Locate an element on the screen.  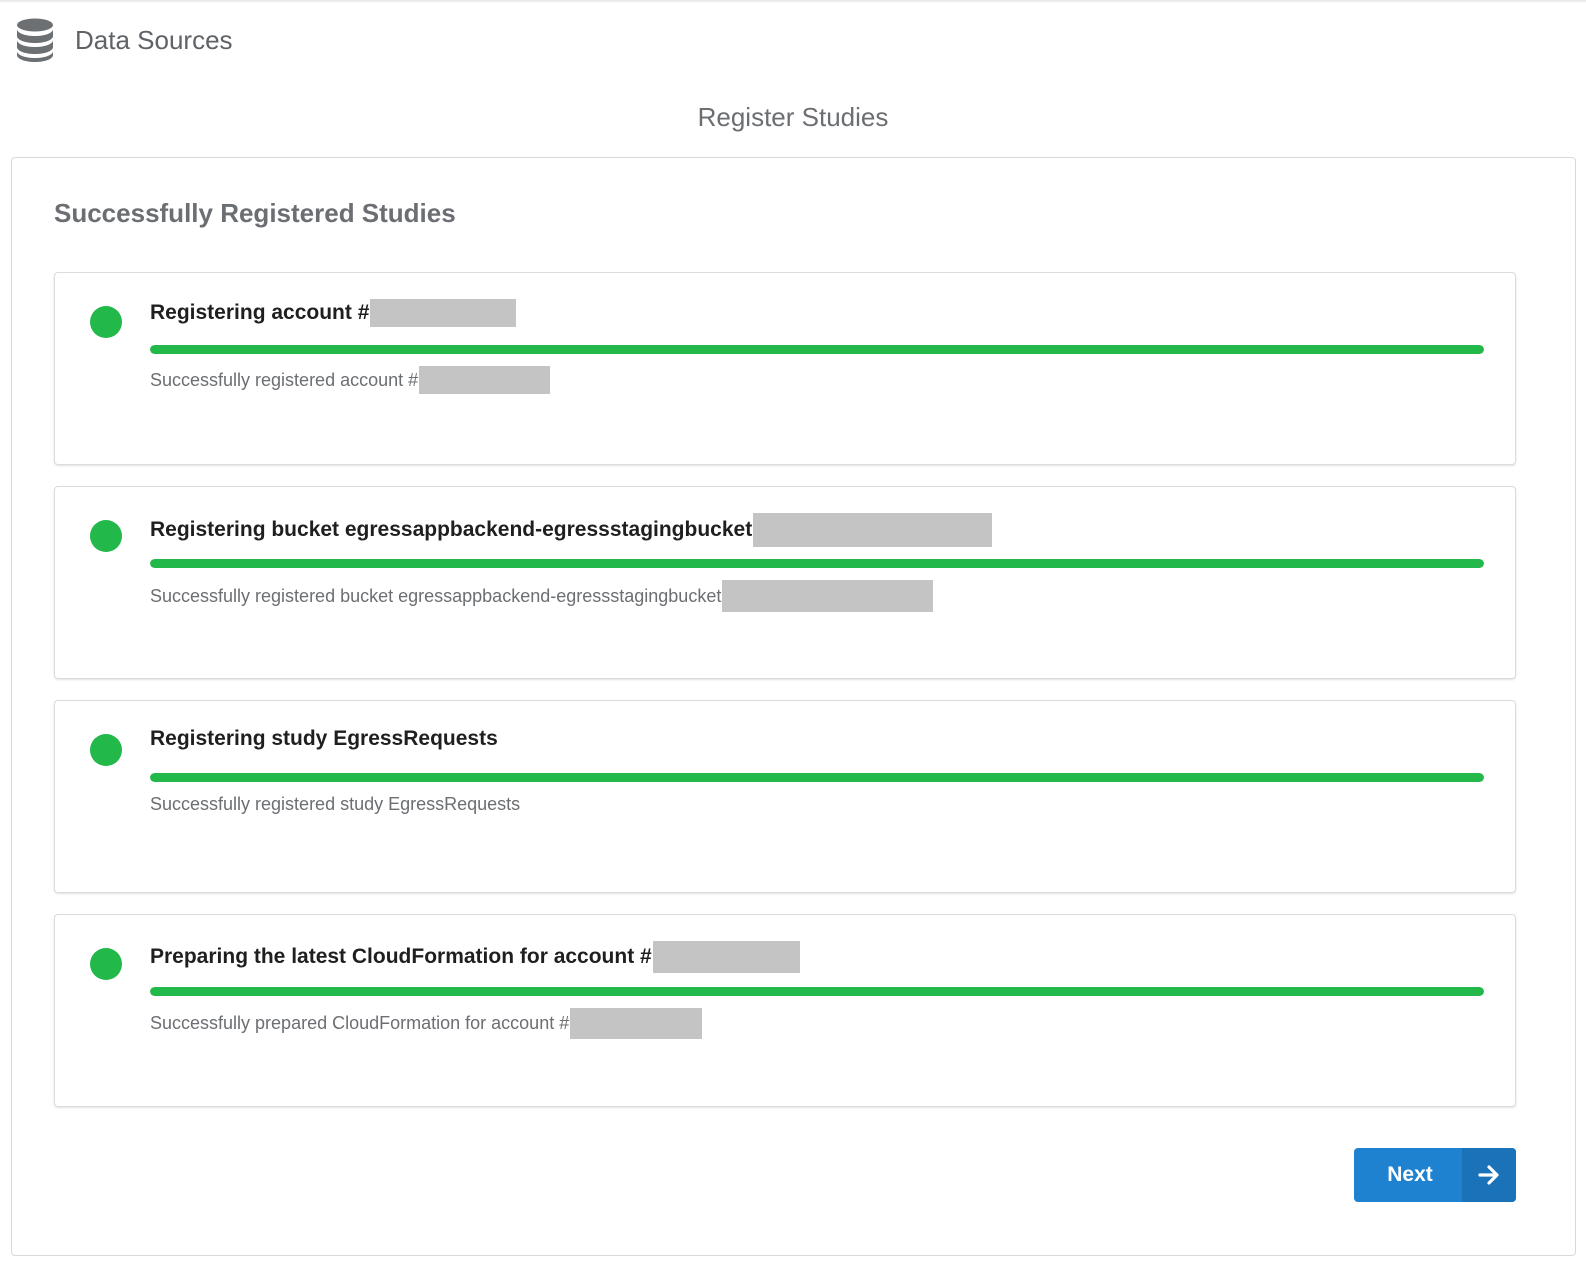
arrow-right-icon is located at coordinates (1488, 1175).